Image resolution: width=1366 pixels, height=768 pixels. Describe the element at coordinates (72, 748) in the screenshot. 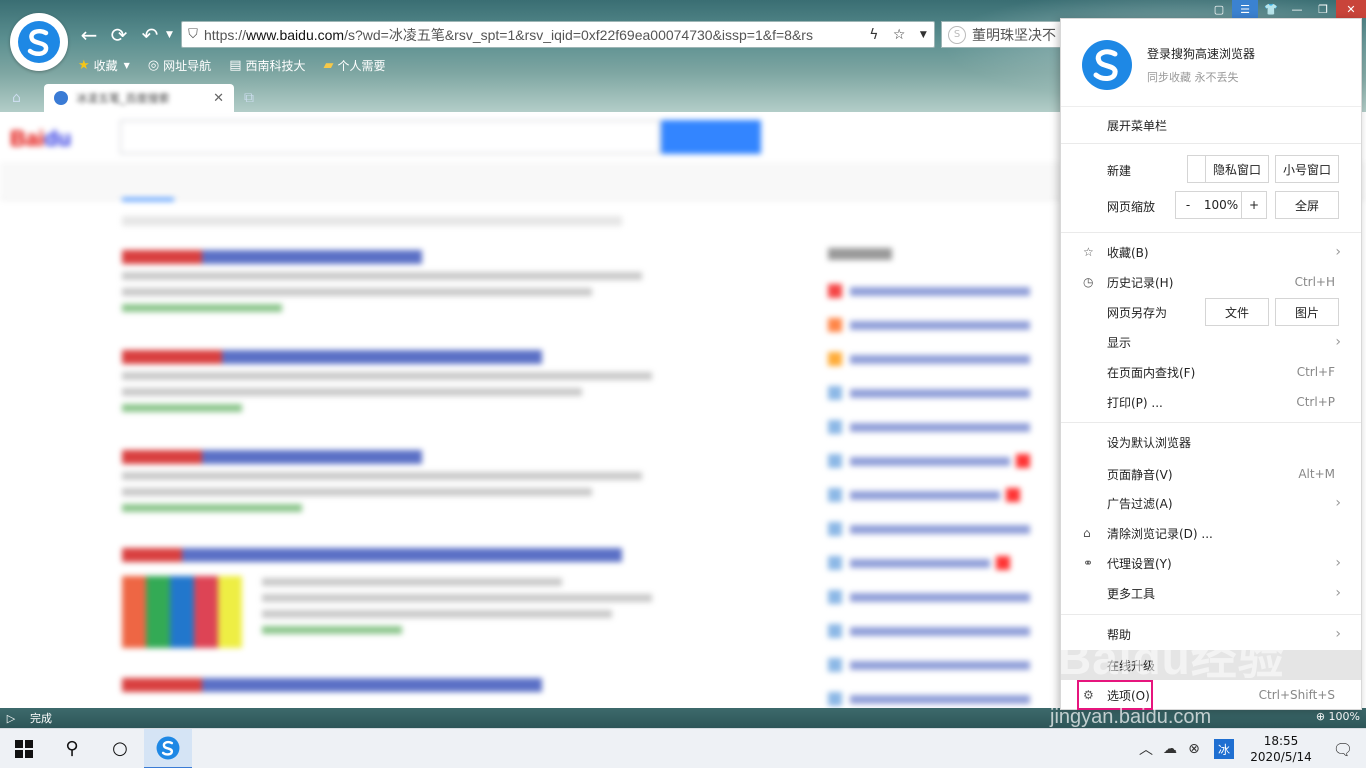

I see `search-icon: ⚲` at that location.